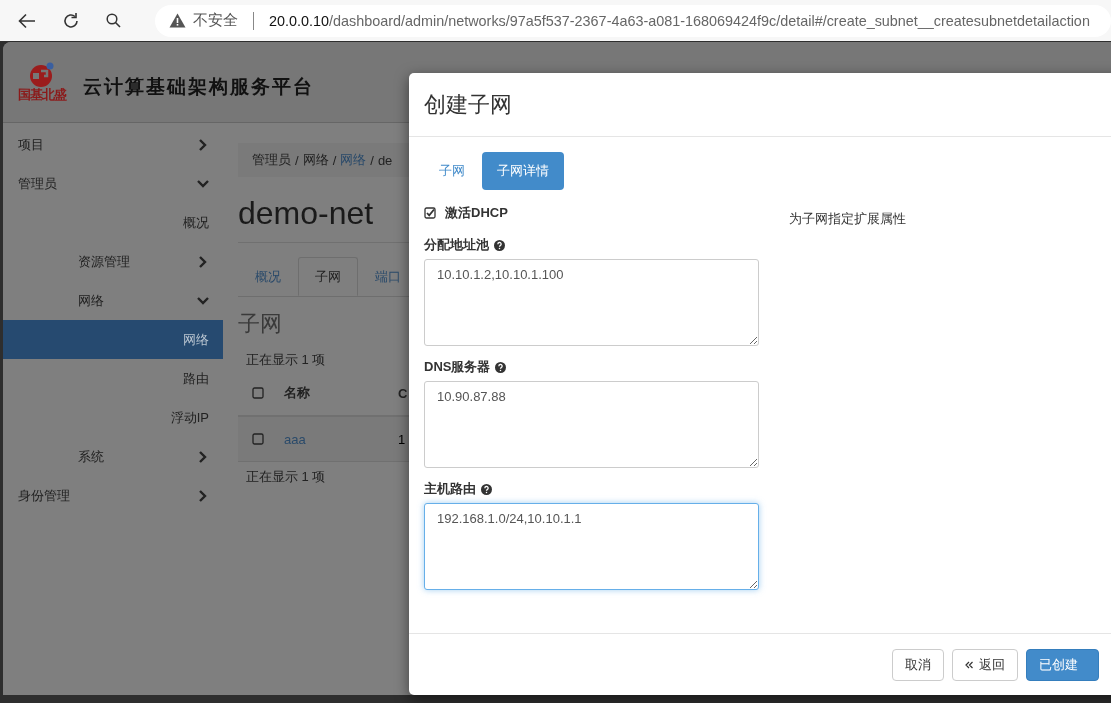 The width and height of the screenshot is (1111, 703). I want to click on reload-icon, so click(71, 20).